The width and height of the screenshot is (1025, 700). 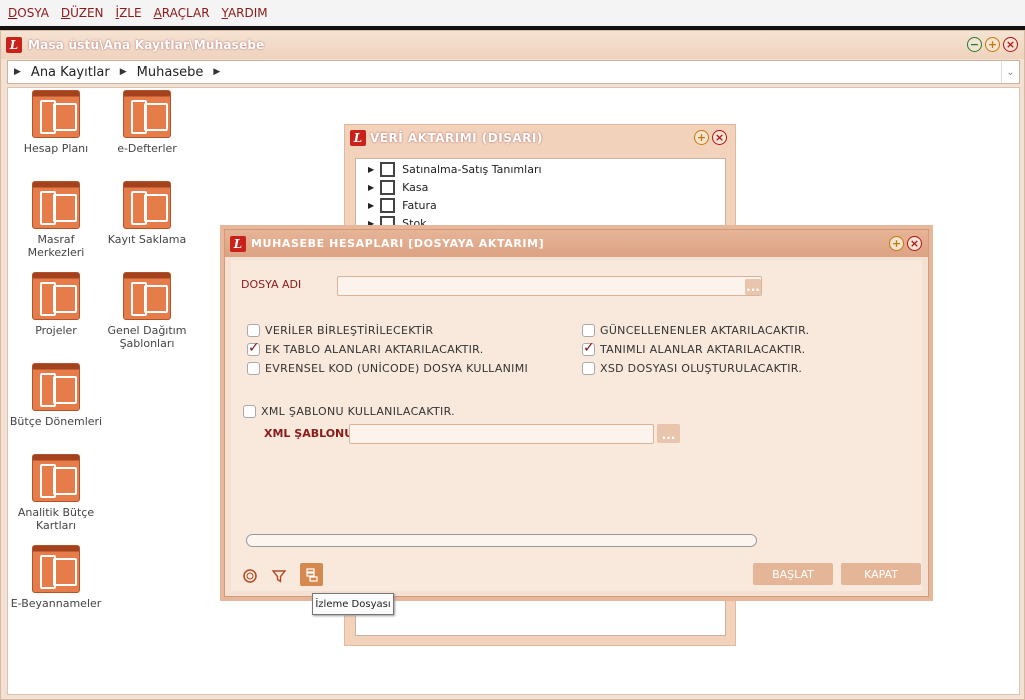 I want to click on log-file-icon, so click(x=311, y=574).